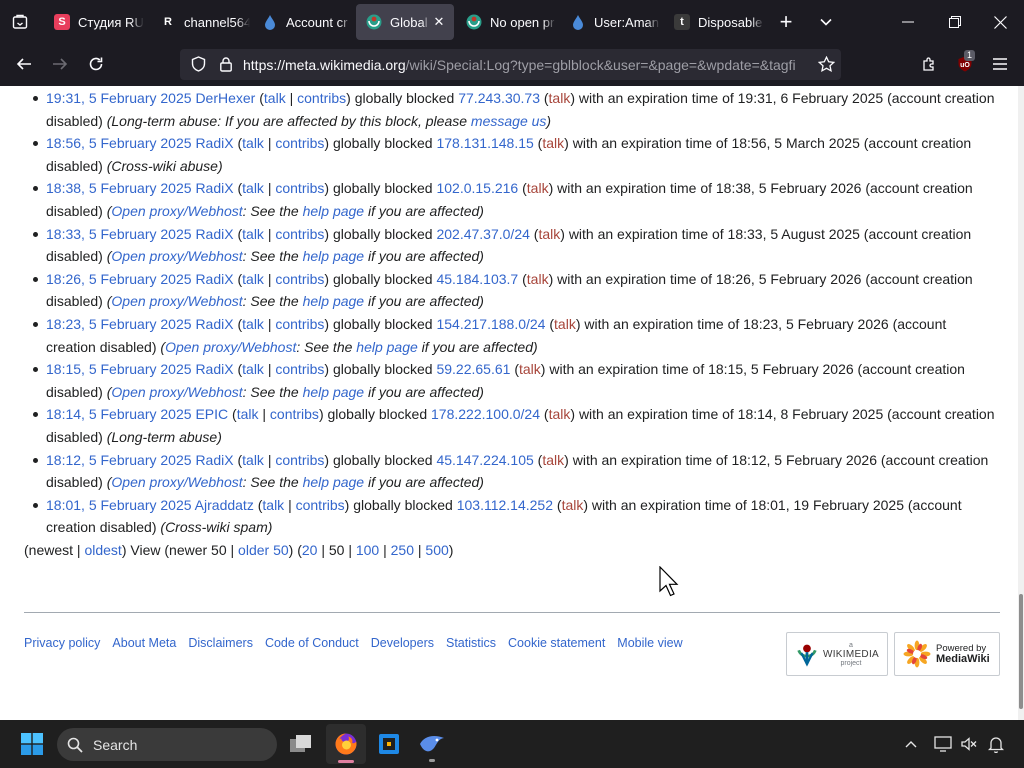 This screenshot has height=768, width=1024. Describe the element at coordinates (402, 550) in the screenshot. I see `pager-limit-250: 250` at that location.